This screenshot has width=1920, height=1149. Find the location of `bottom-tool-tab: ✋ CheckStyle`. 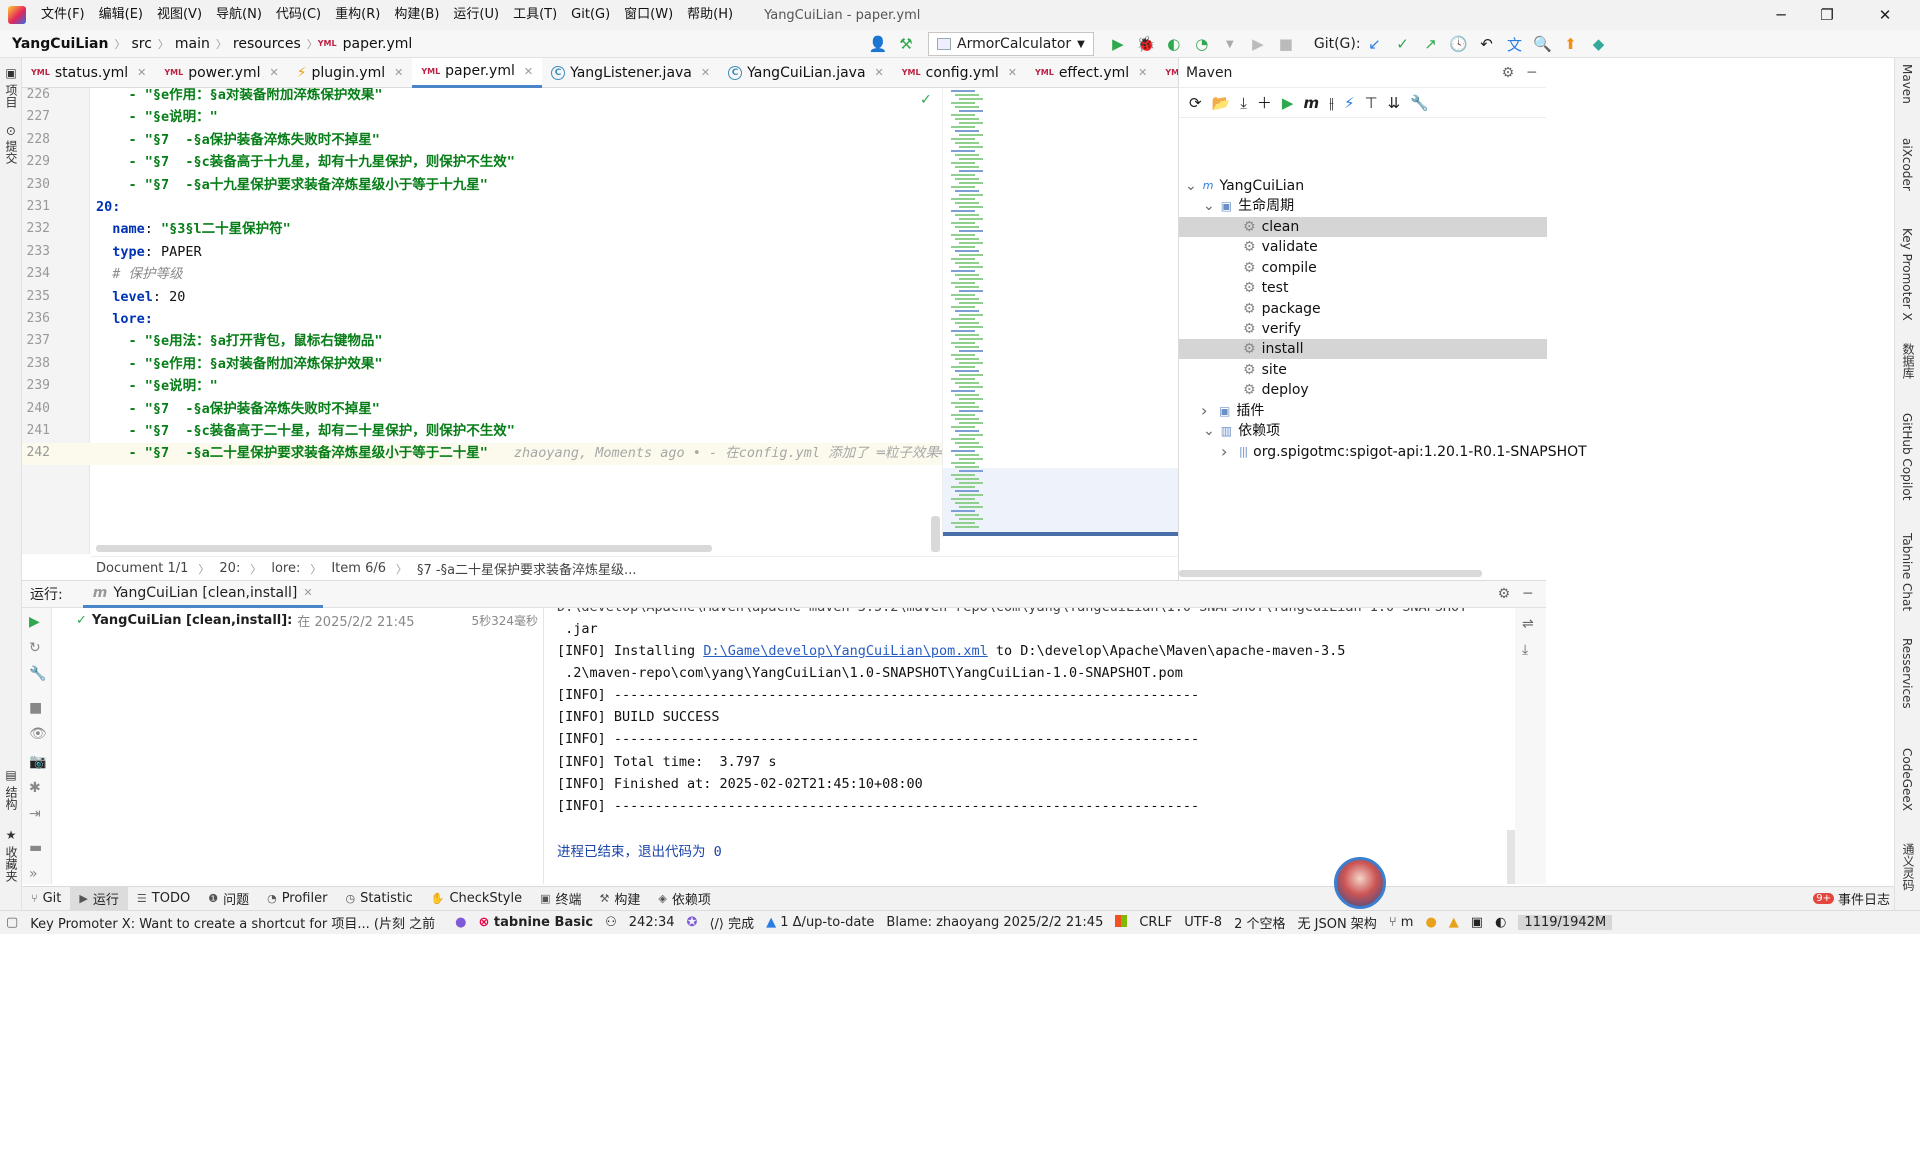

bottom-tool-tab: ✋ CheckStyle is located at coordinates (476, 899).